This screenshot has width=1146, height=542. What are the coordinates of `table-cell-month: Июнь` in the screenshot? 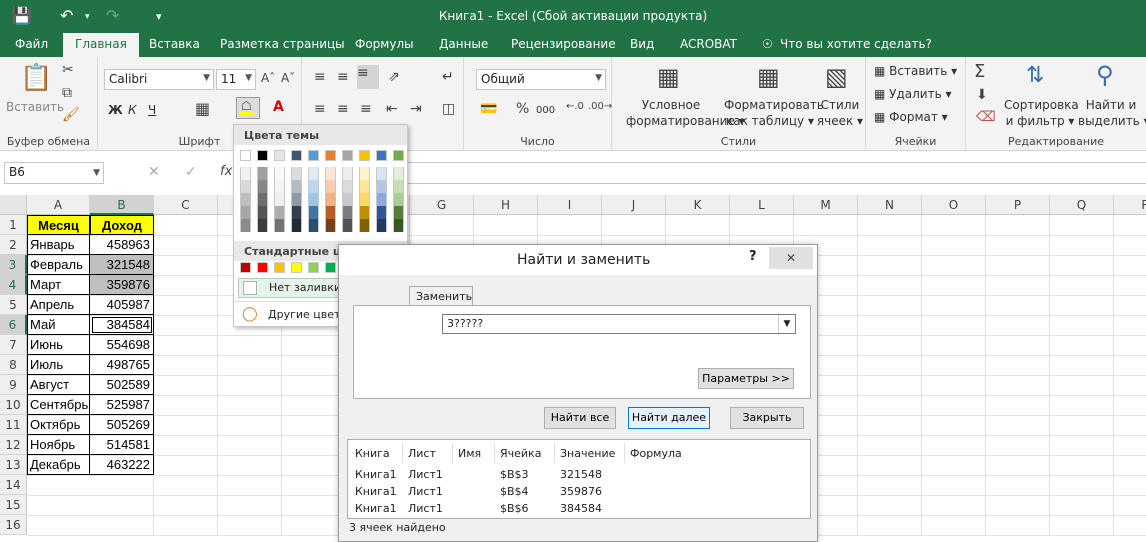 It's located at (58, 345).